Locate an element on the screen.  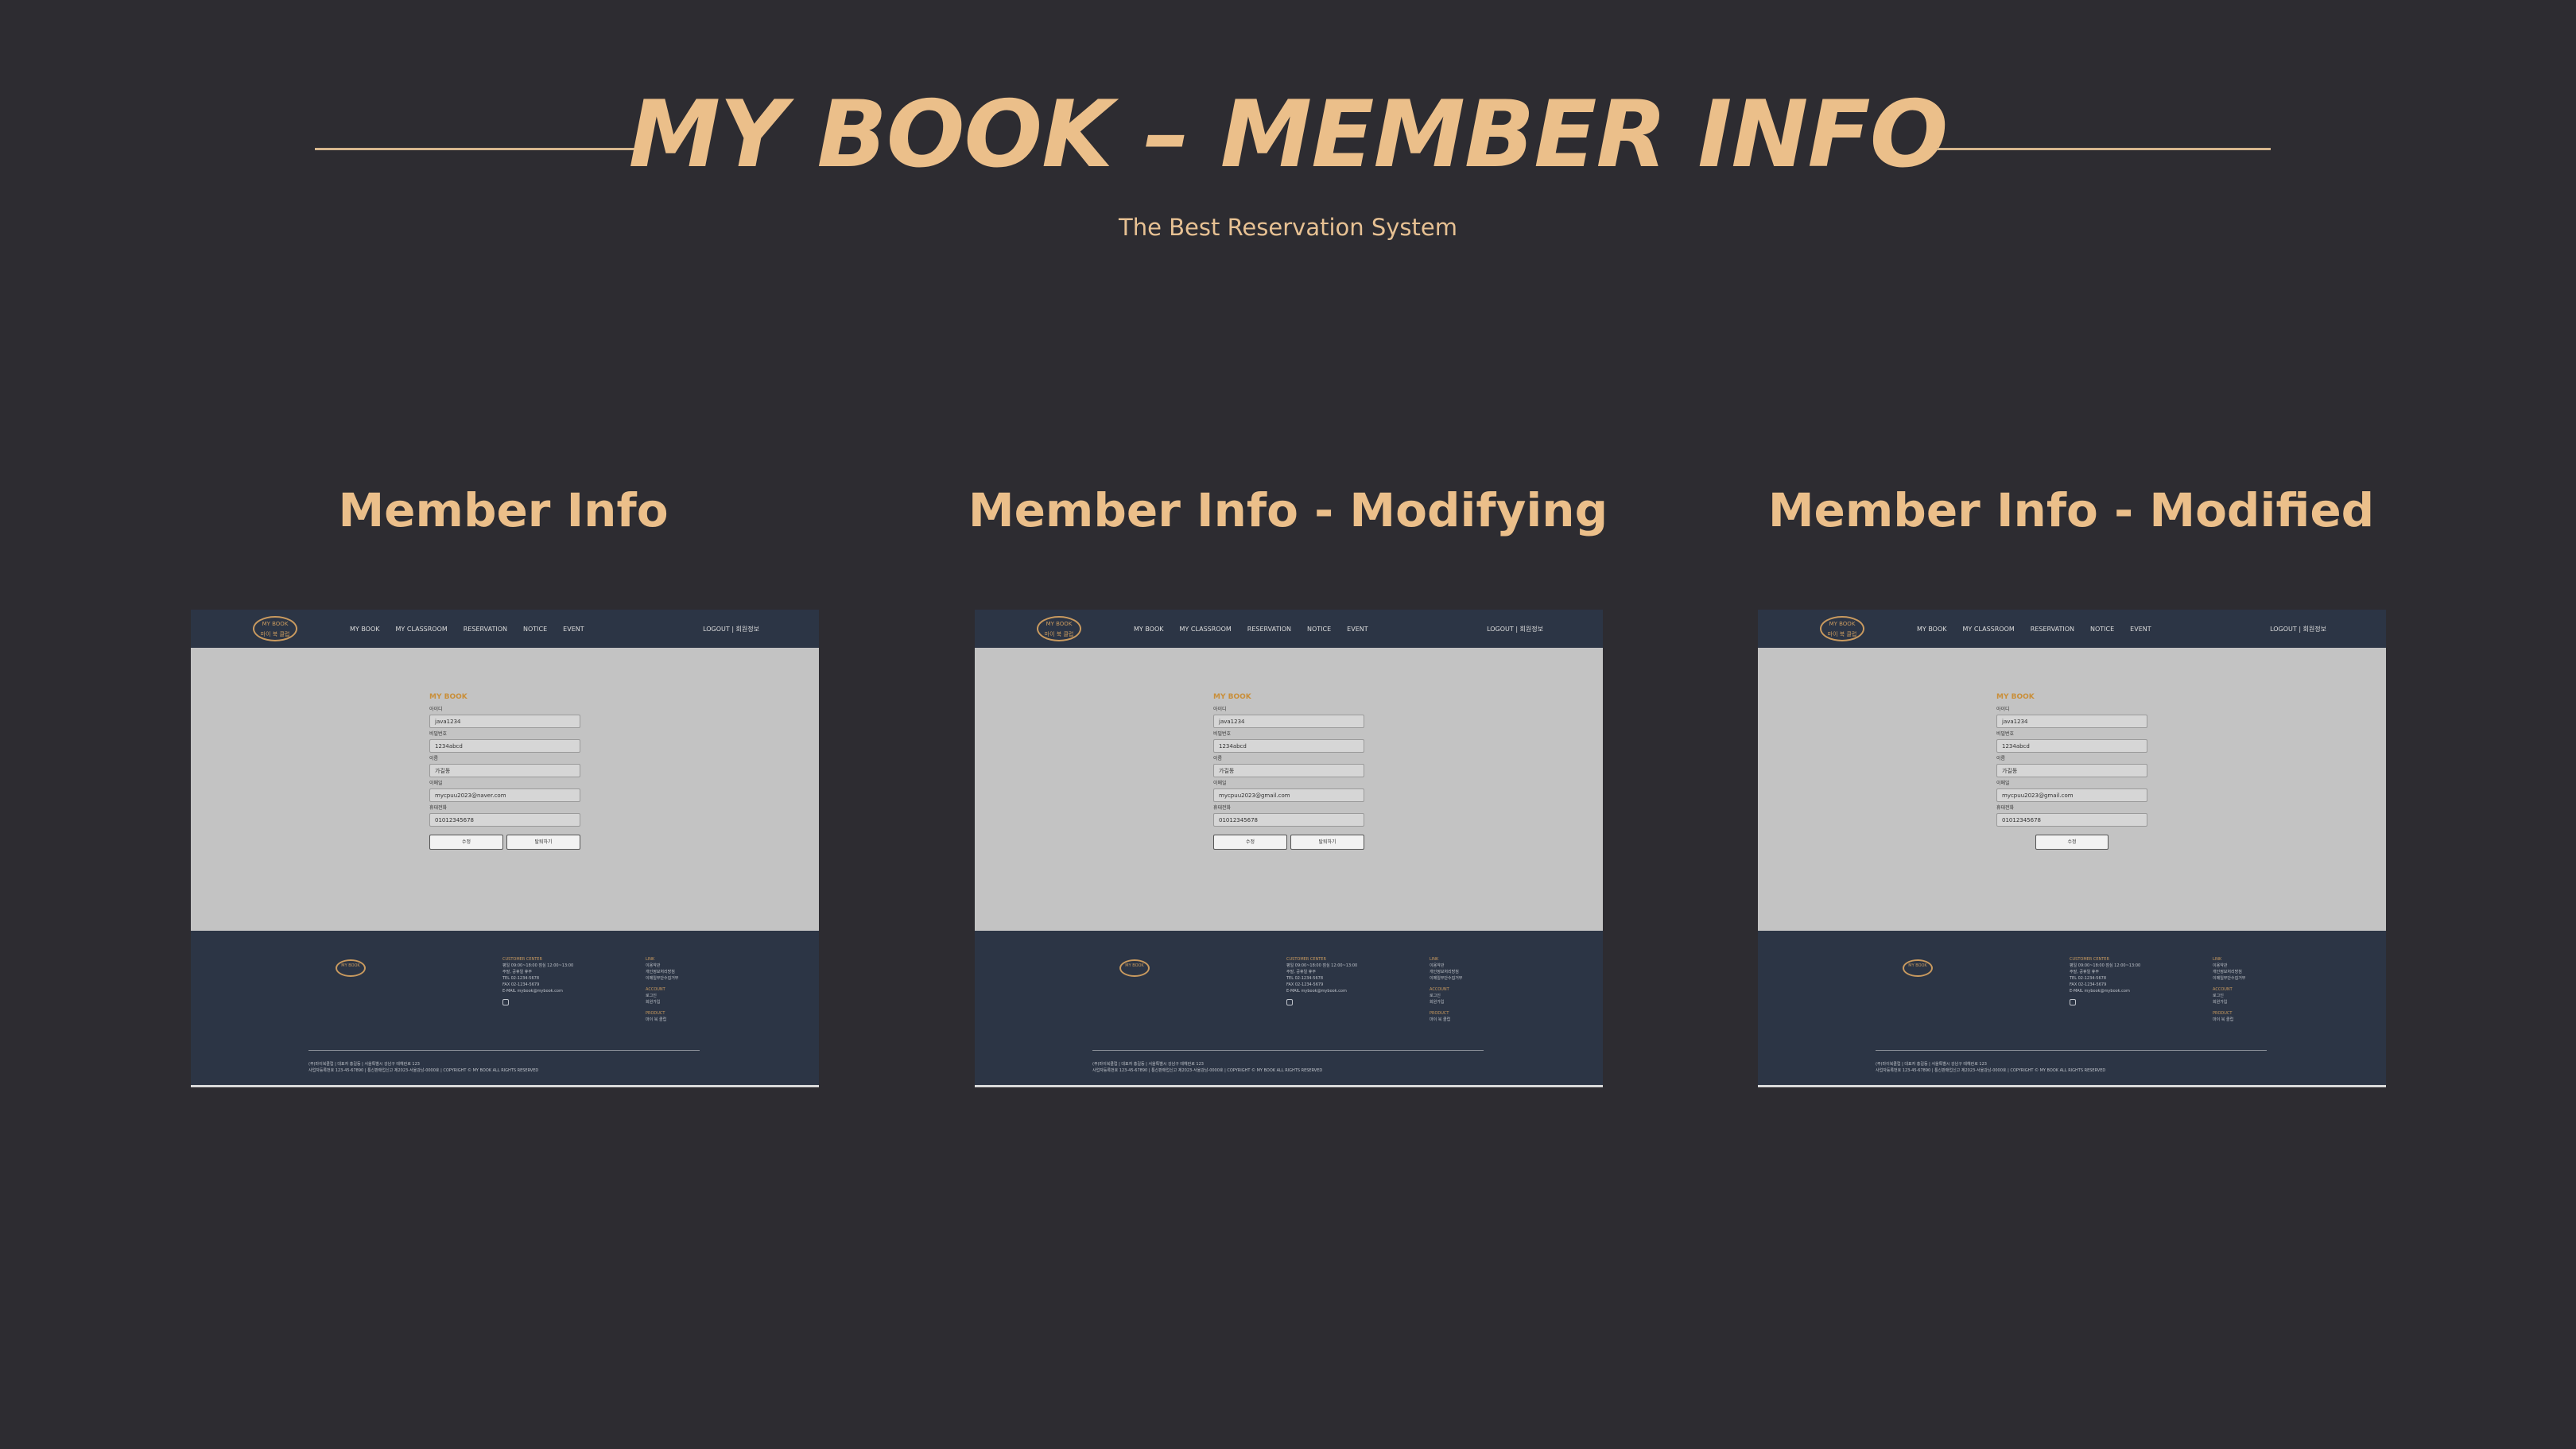
footer-logo-text: MY BOOK is located at coordinates (1134, 965).